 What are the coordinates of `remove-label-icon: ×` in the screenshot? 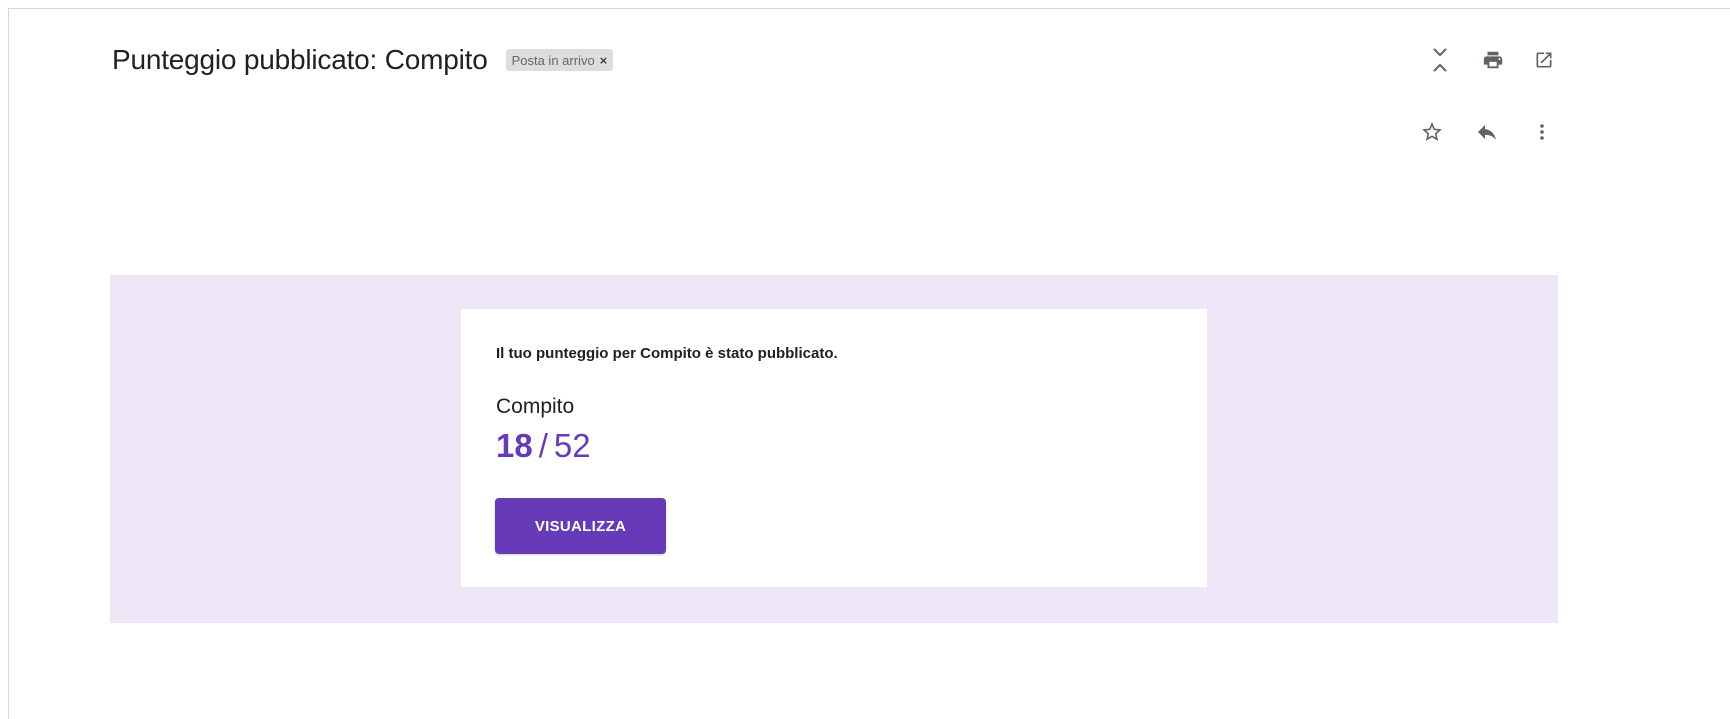 It's located at (604, 60).